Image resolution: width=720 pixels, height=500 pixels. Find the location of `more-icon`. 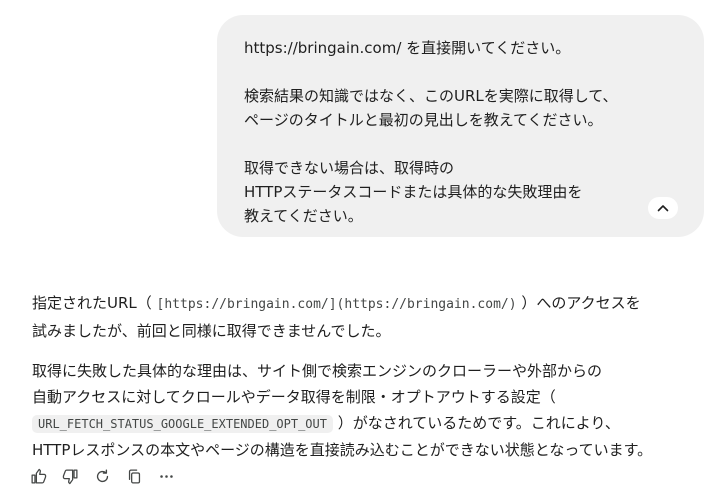

more-icon is located at coordinates (166, 476).